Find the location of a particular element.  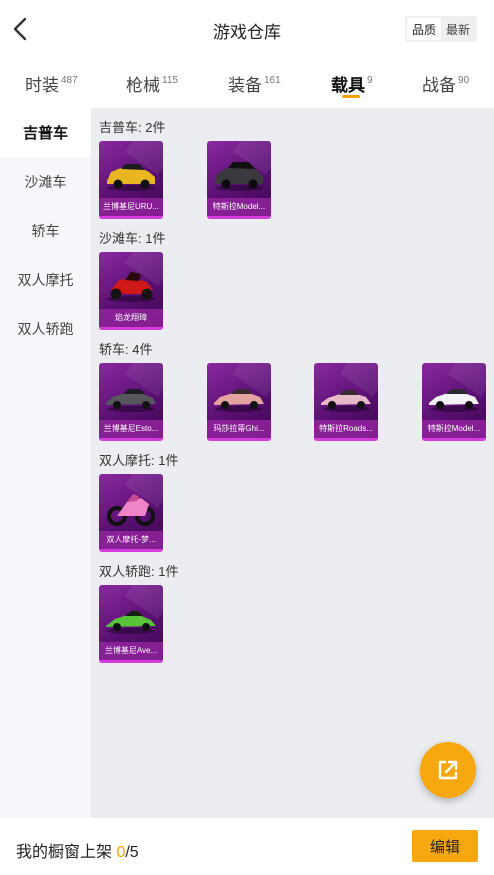

category-tabs: 时装 487 枪械 115 装备 161 载具 9 战备 90 is located at coordinates (247, 84).